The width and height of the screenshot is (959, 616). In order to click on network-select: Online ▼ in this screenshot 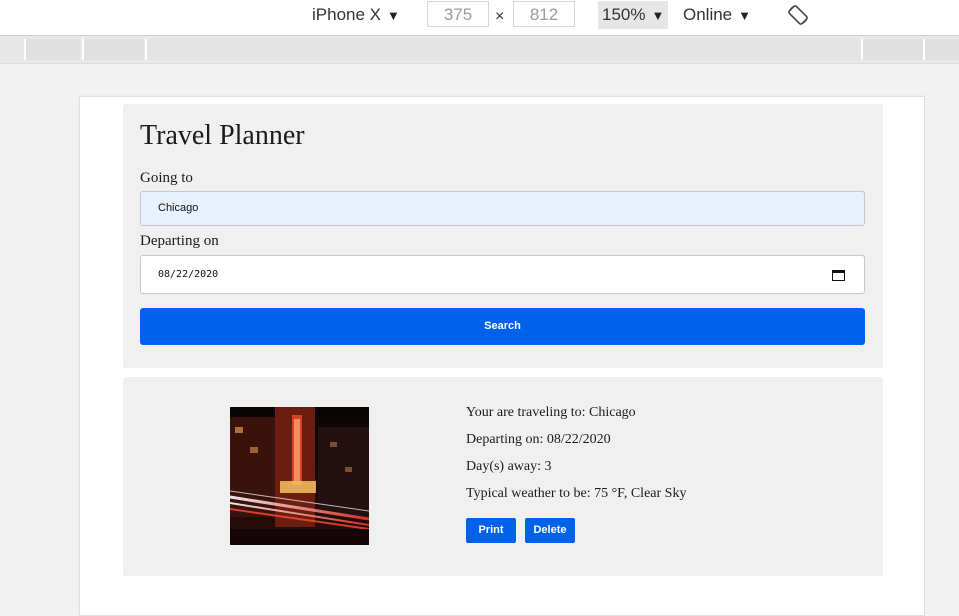, I will do `click(717, 15)`.